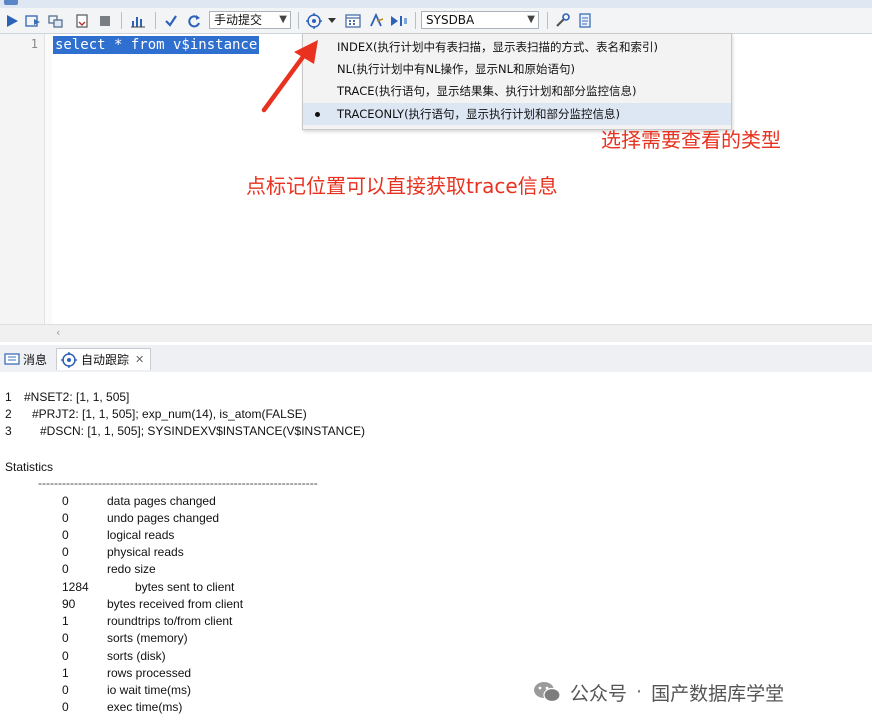 The image size is (872, 726). I want to click on menu-item-label: TRACEONLY(执行语句，显示执行计划和部分监控信息), so click(479, 114).